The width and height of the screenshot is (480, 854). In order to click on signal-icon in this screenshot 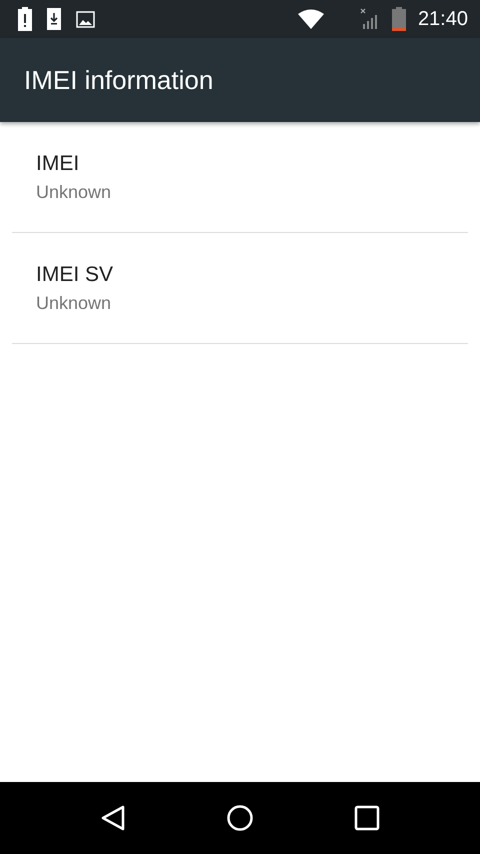, I will do `click(370, 19)`.